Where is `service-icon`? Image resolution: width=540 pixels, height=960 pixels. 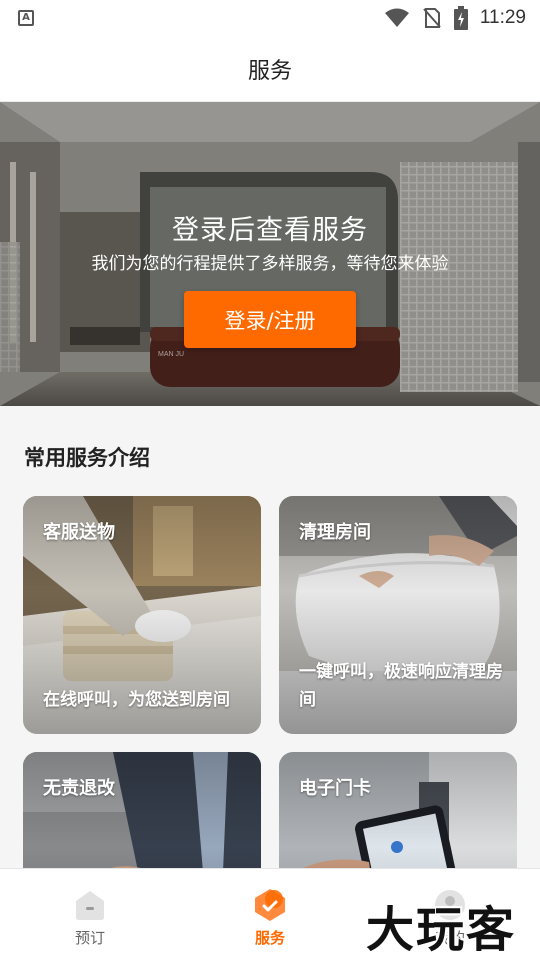
service-icon is located at coordinates (270, 905).